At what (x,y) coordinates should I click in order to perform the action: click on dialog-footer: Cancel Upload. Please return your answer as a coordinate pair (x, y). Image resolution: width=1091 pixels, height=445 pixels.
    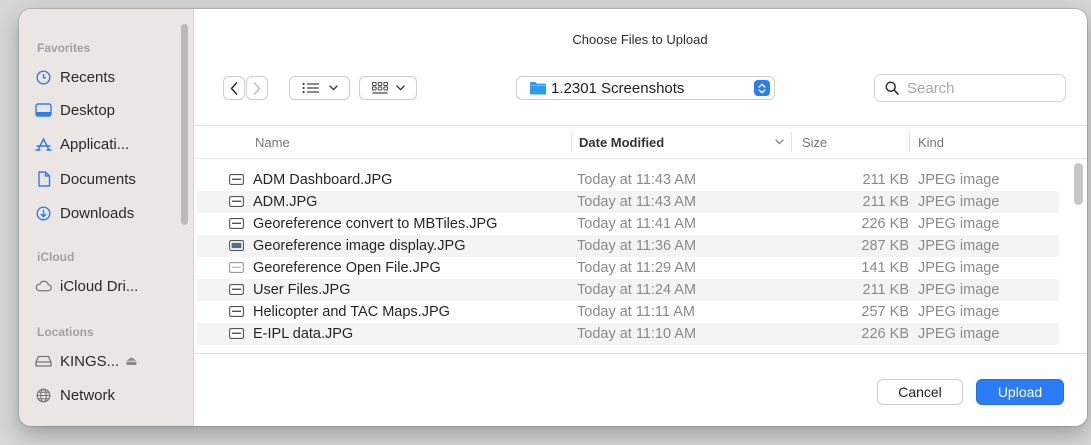
    Looking at the image, I should click on (640, 389).